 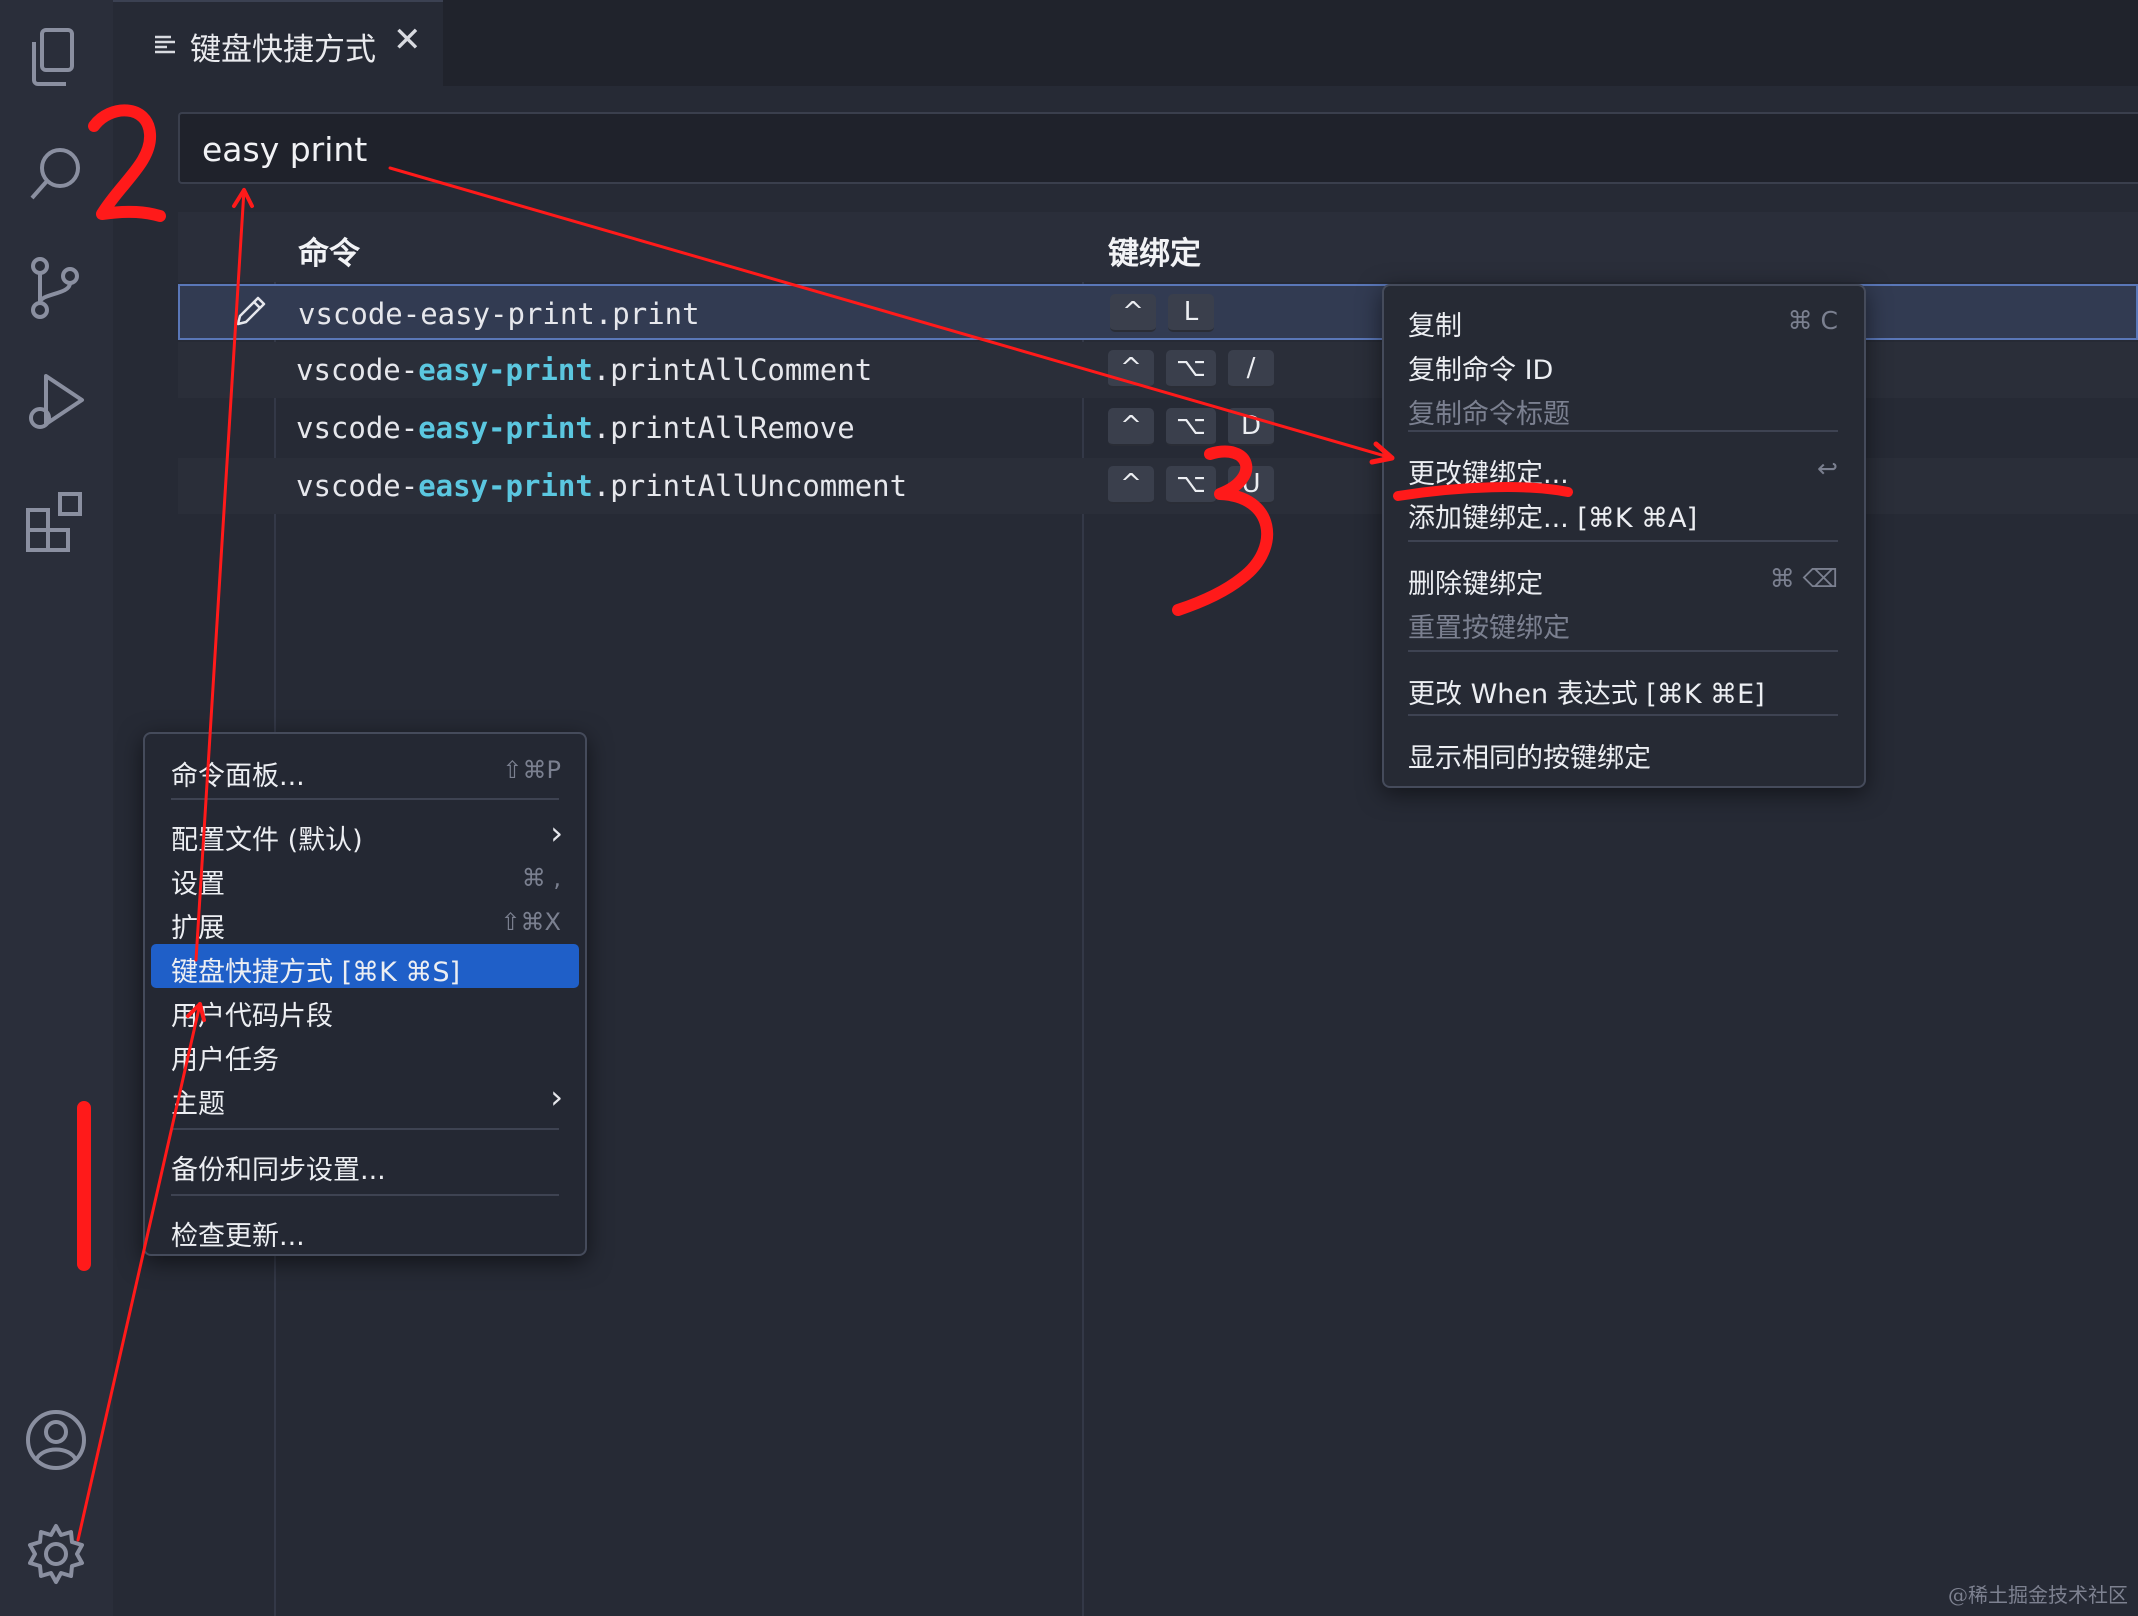 I want to click on manage-menu-label: 设置, so click(x=198, y=884).